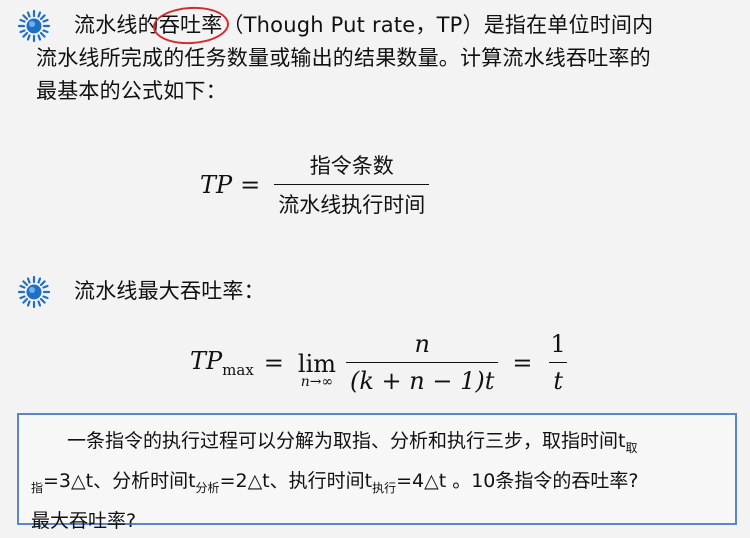 This screenshot has height=538, width=750. What do you see at coordinates (238, 369) in the screenshot?
I see `formula2-lhs-sub: max` at bounding box center [238, 369].